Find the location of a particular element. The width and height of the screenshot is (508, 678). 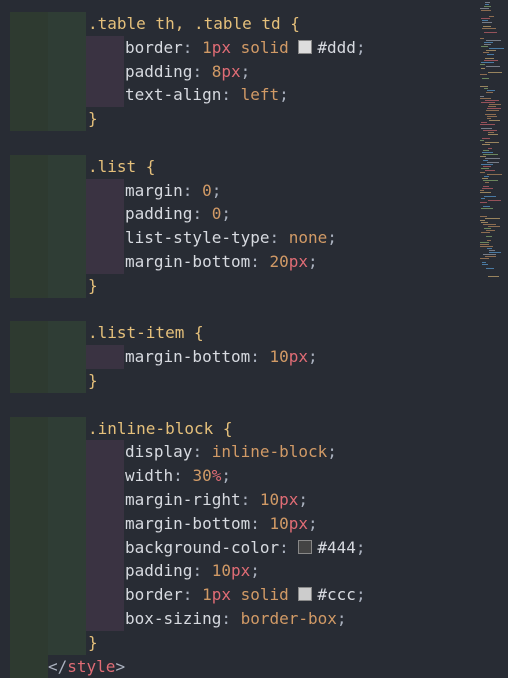

code-line: list-style-type: none; is located at coordinates (240, 238).